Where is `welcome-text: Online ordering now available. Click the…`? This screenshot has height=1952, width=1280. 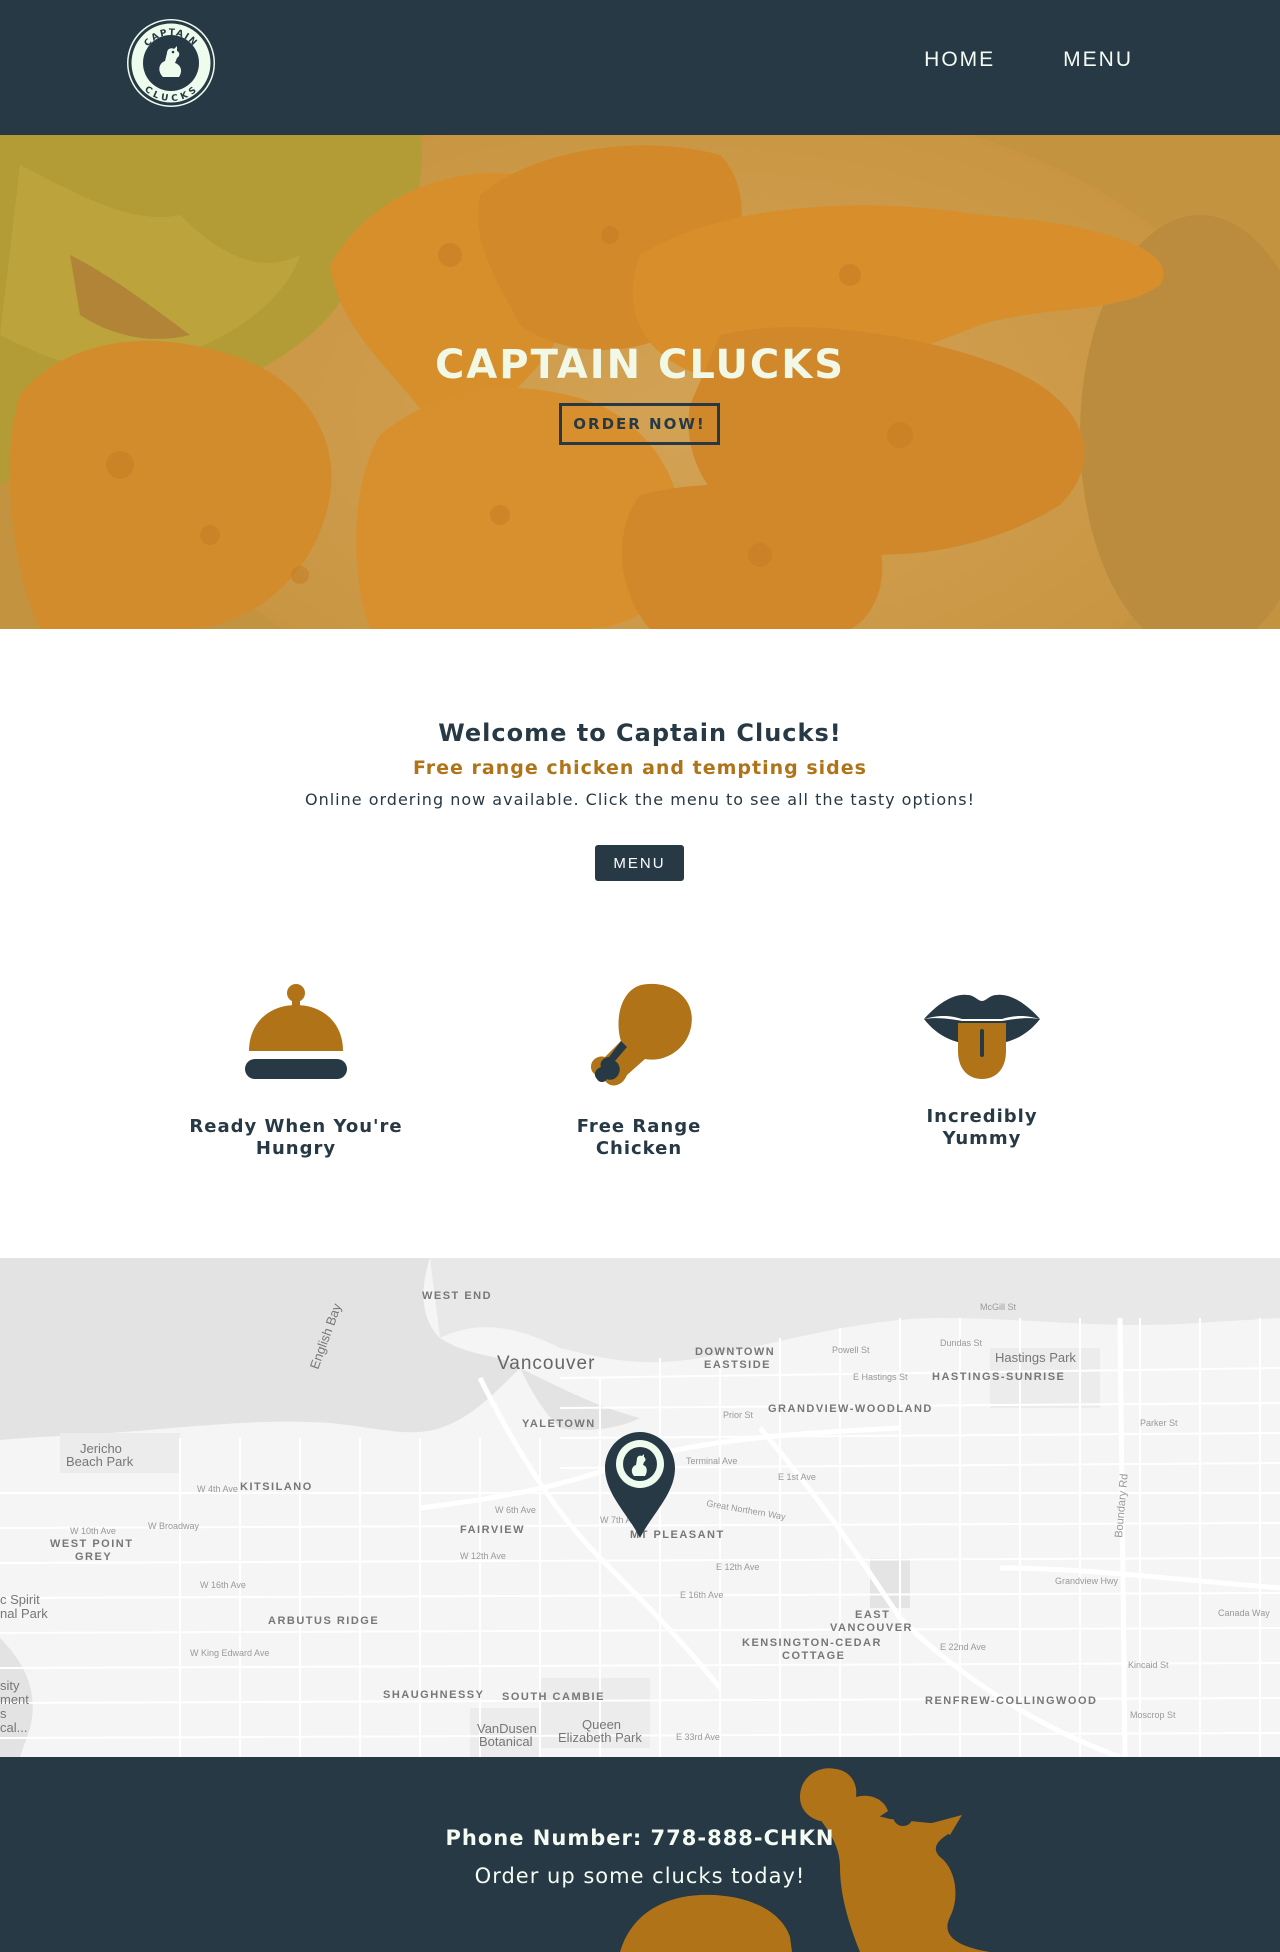 welcome-text: Online ordering now available. Click the… is located at coordinates (640, 799).